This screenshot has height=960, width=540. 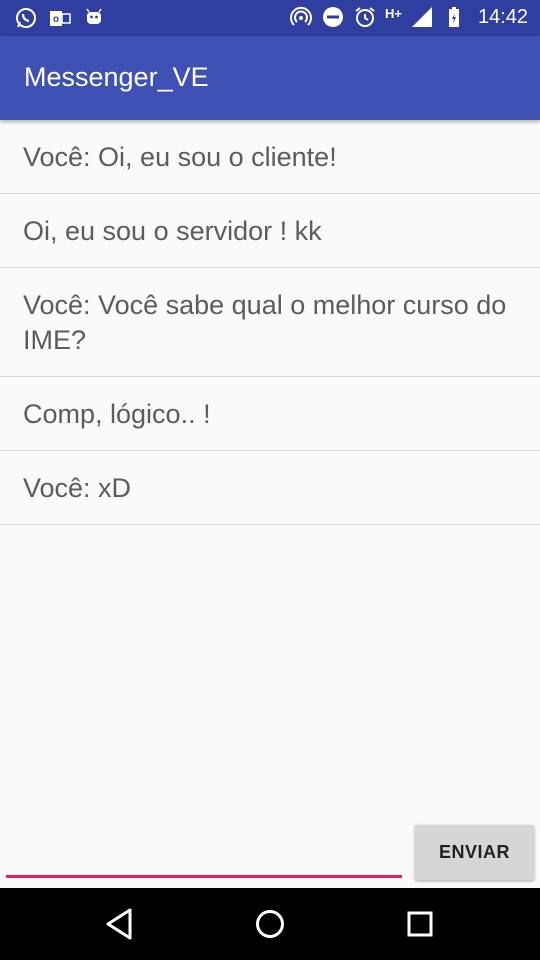 I want to click on message-item: Comp, lógico.. !, so click(x=270, y=414).